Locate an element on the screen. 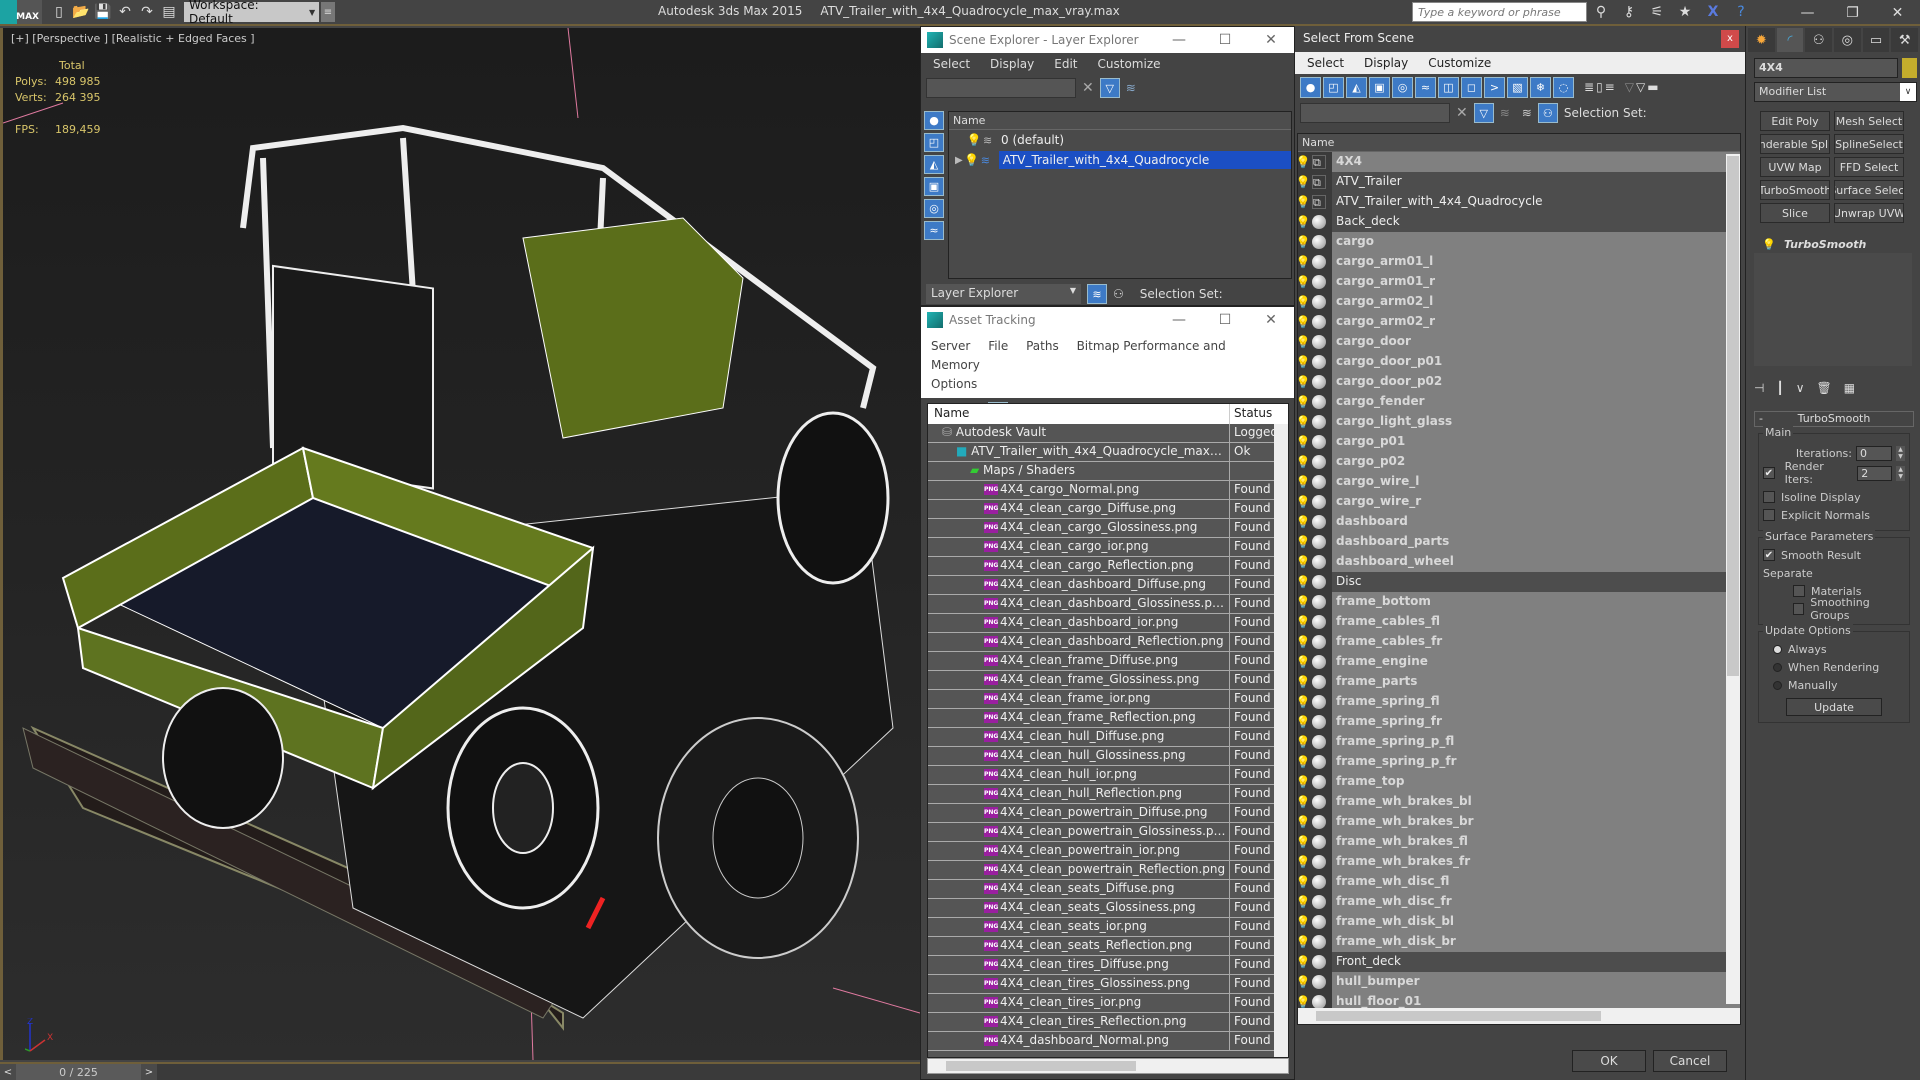  layer-add-icon: ≋ is located at coordinates (1505, 113).